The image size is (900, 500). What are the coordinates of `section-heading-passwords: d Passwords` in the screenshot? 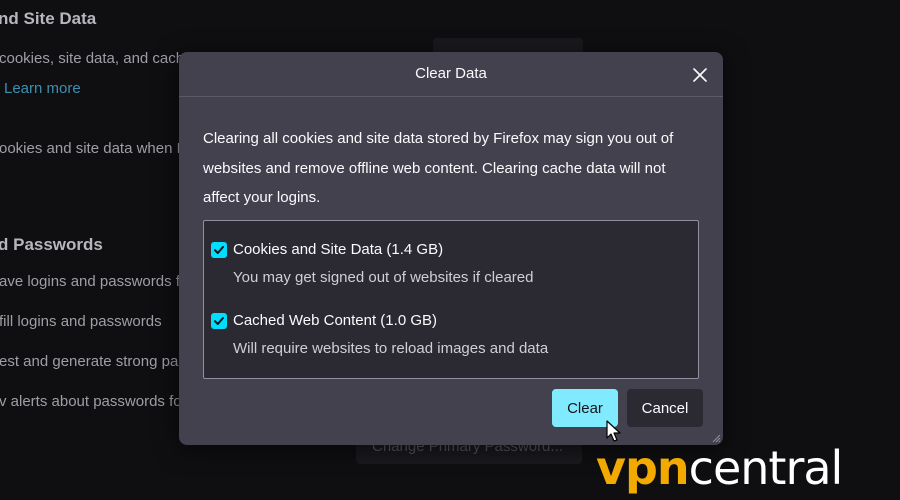 It's located at (51, 244).